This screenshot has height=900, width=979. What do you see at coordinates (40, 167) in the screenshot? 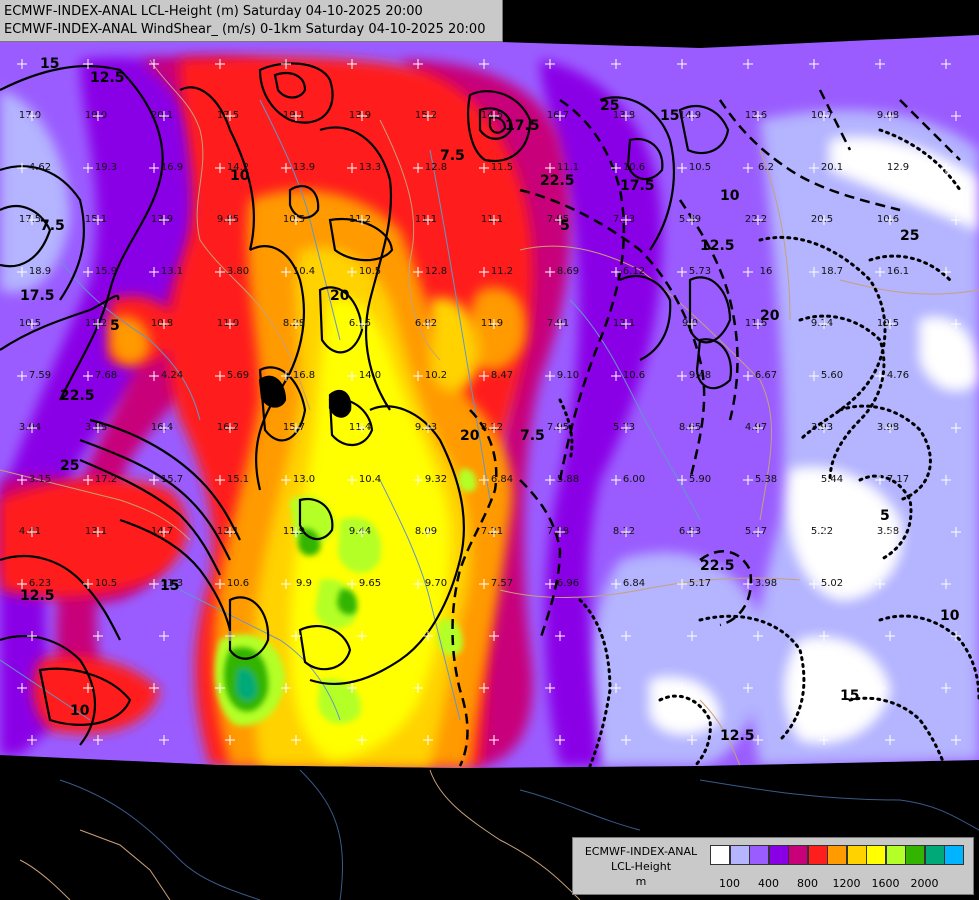
I see `station-value: 4.62` at bounding box center [40, 167].